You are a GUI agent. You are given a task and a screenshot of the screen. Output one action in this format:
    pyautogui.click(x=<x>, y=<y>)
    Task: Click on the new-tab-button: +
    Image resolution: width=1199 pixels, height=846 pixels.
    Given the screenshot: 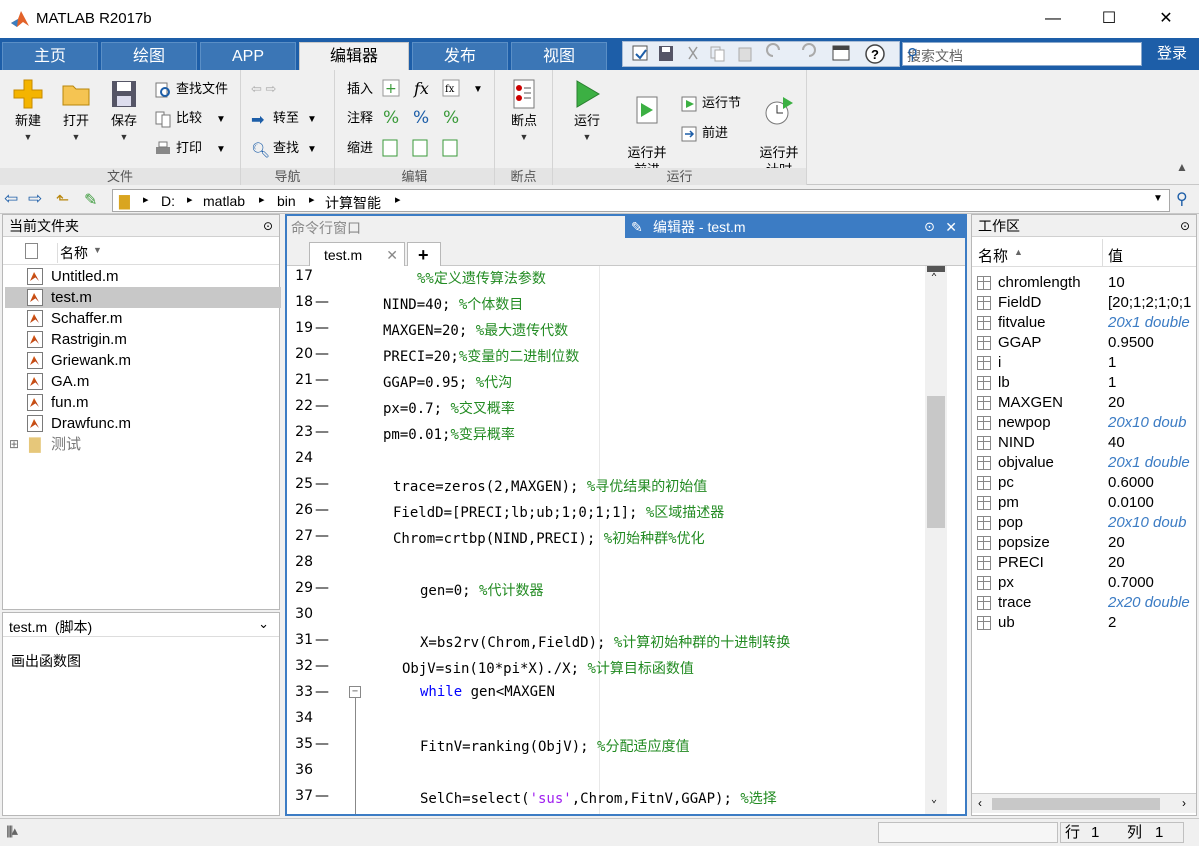 What is the action you would take?
    pyautogui.click(x=424, y=254)
    